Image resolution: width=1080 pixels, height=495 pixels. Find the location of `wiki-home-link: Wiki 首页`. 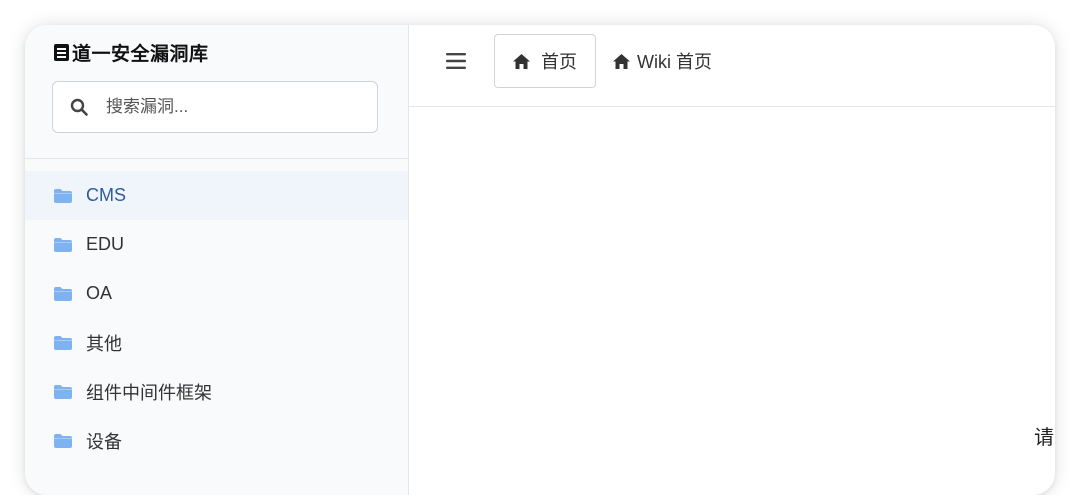

wiki-home-link: Wiki 首页 is located at coordinates (662, 61).